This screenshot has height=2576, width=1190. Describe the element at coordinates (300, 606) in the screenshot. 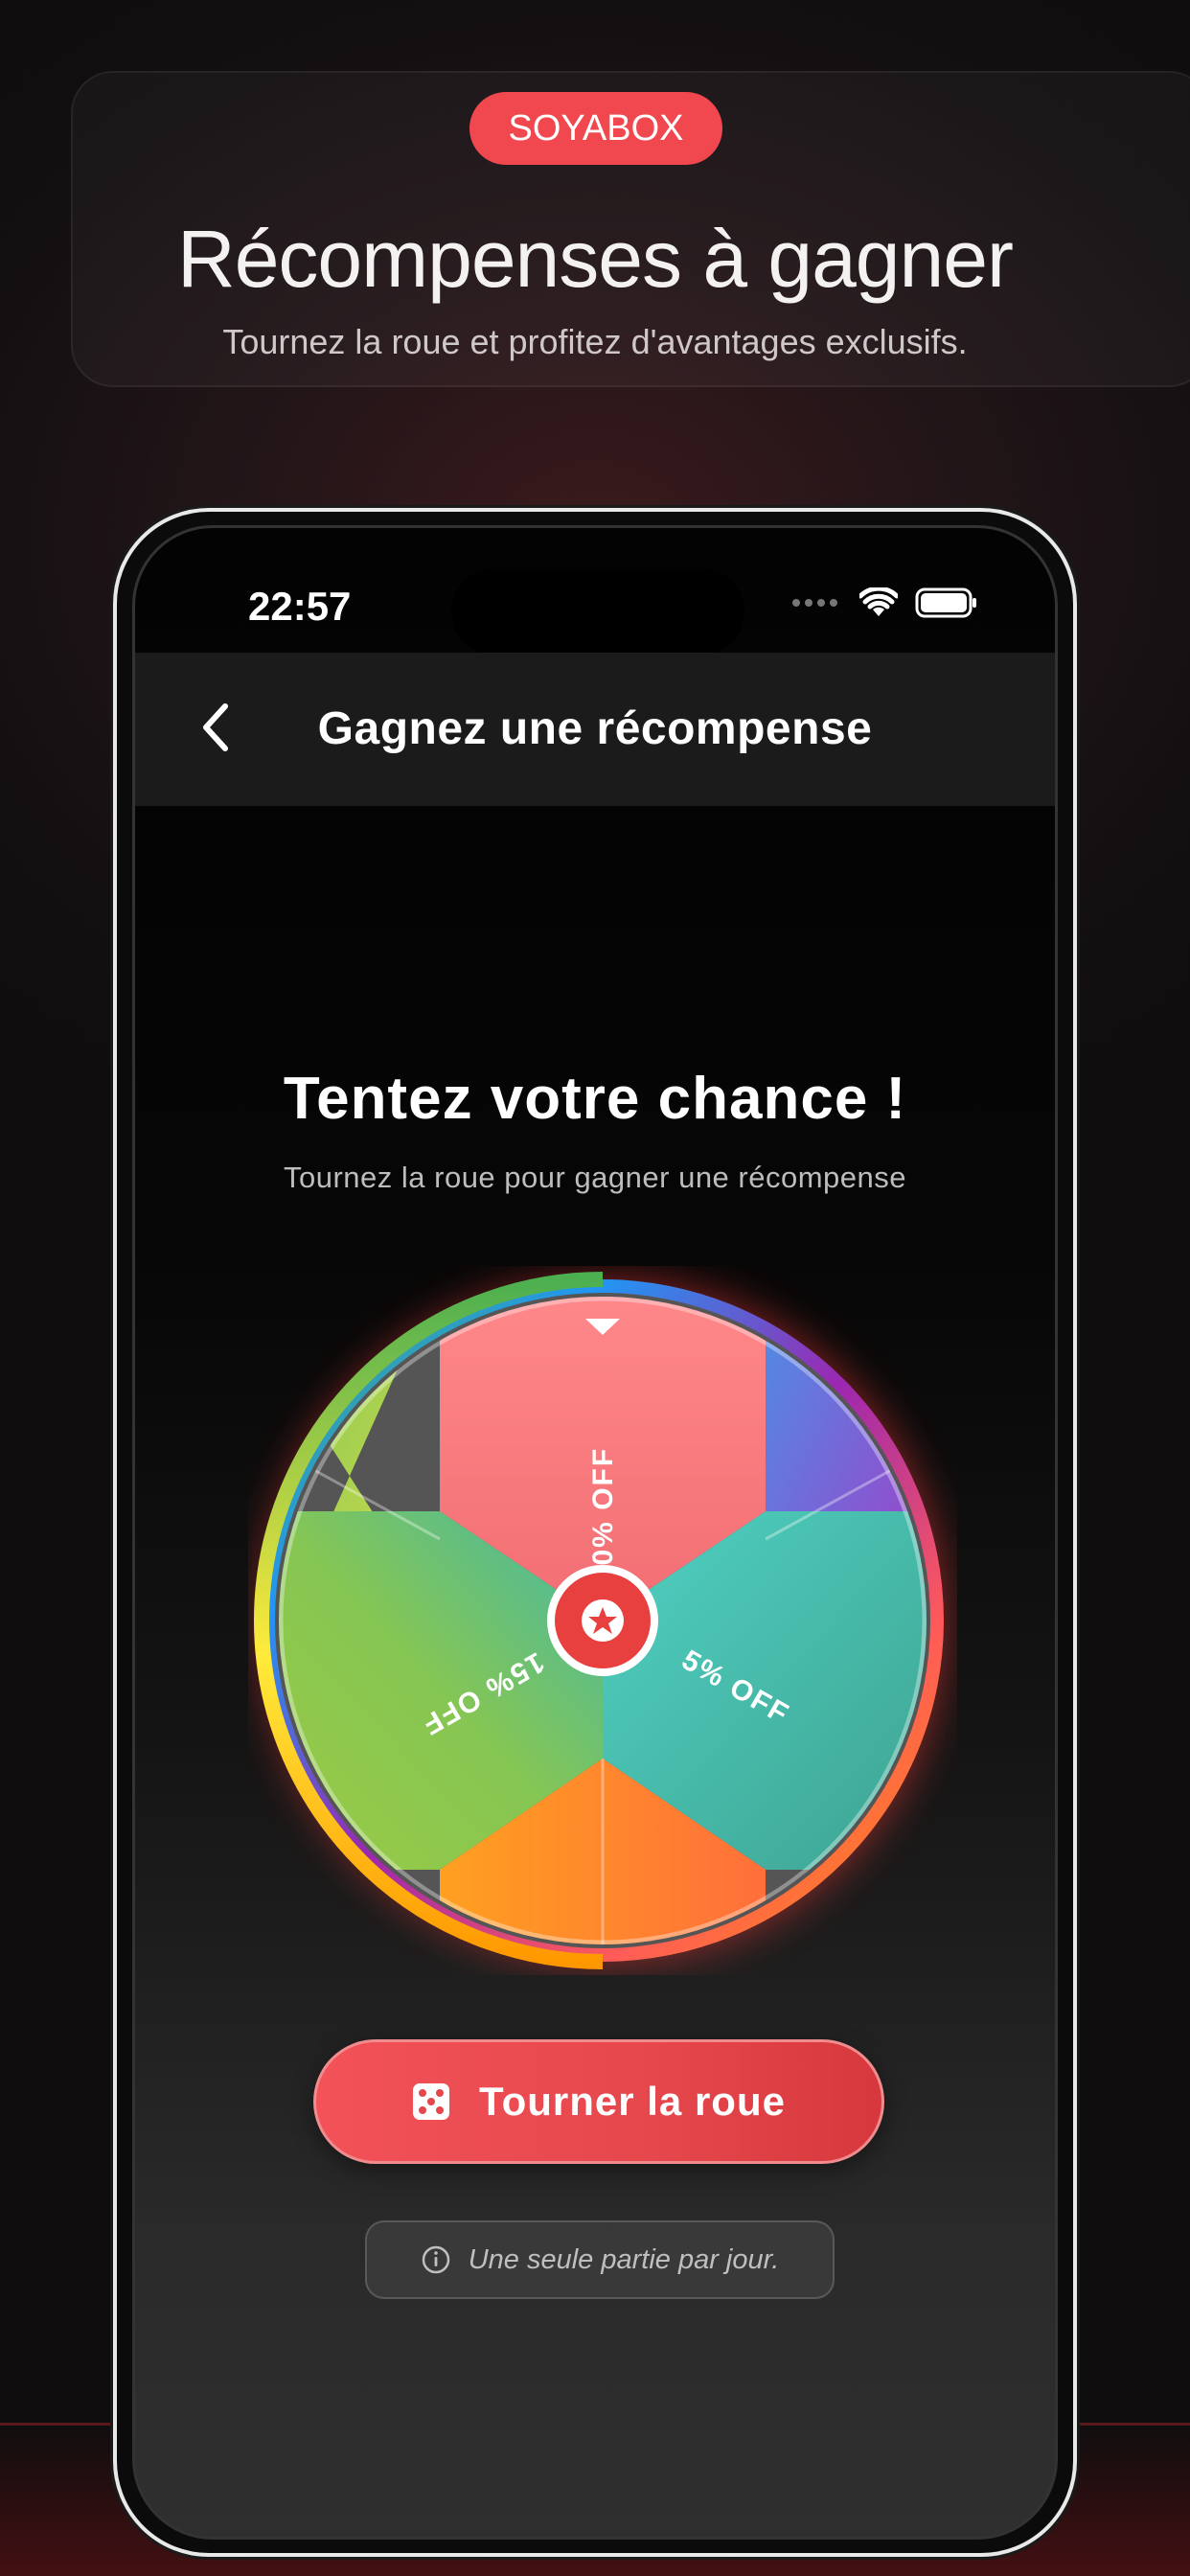

I see `status-time: 22:57` at that location.